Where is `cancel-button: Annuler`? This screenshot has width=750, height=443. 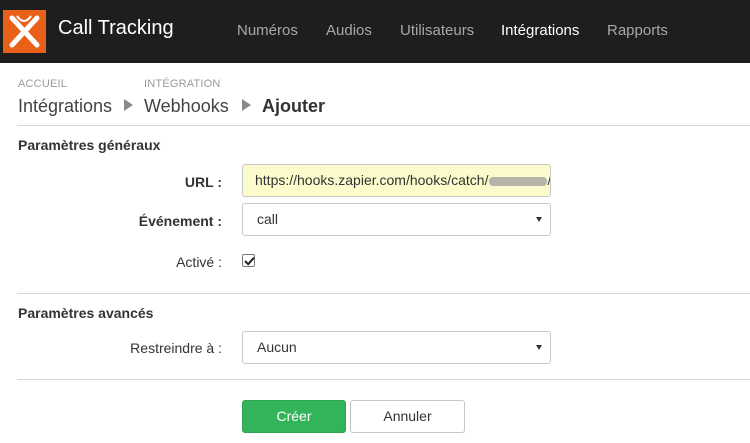 cancel-button: Annuler is located at coordinates (407, 416).